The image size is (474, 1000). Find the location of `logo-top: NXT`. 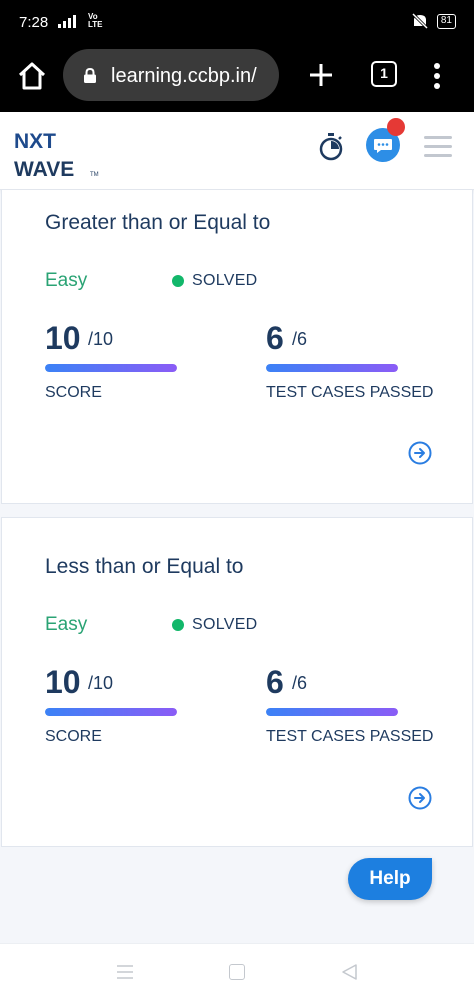

logo-top: NXT is located at coordinates (35, 141).